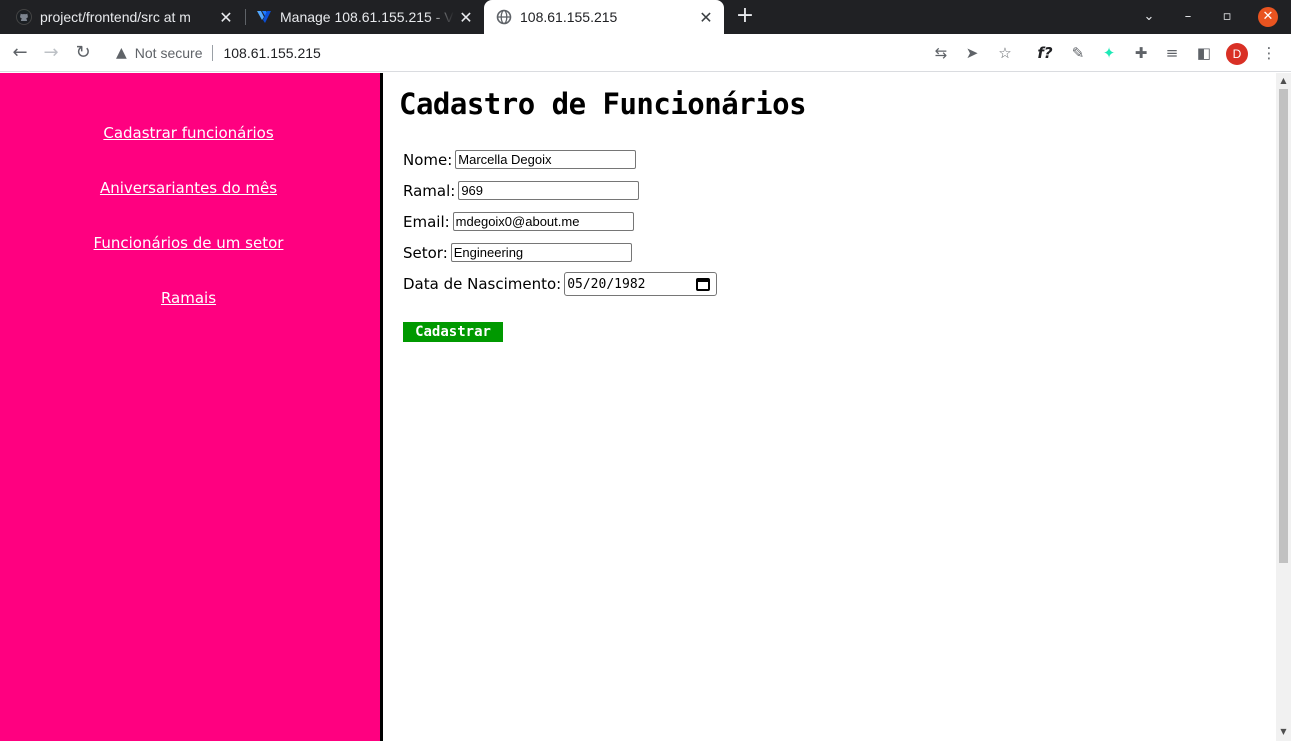 The width and height of the screenshot is (1291, 741). What do you see at coordinates (1227, 17) in the screenshot?
I see `restore-icon: ▫` at bounding box center [1227, 17].